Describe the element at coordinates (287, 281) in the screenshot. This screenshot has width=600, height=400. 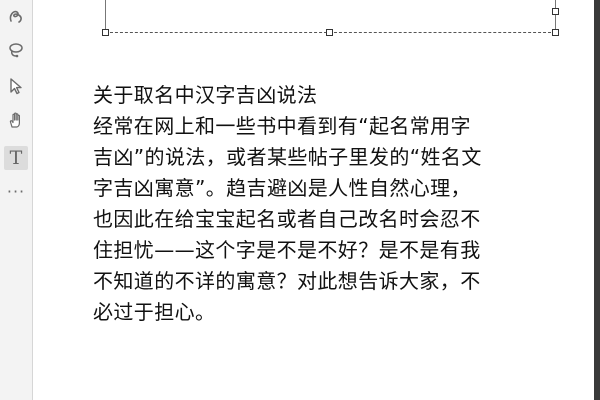
I see `article-line: 不知道的不详的寓意？对此想告诉大家，不` at that location.